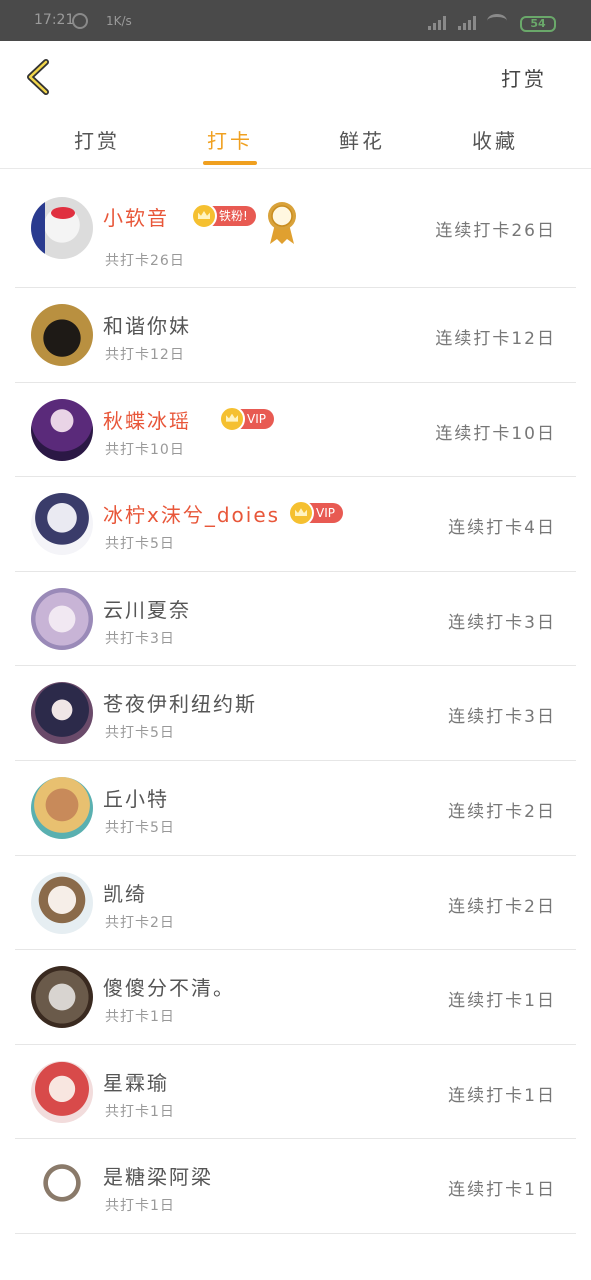 This screenshot has width=591, height=1280. I want to click on medal-icon, so click(282, 223).